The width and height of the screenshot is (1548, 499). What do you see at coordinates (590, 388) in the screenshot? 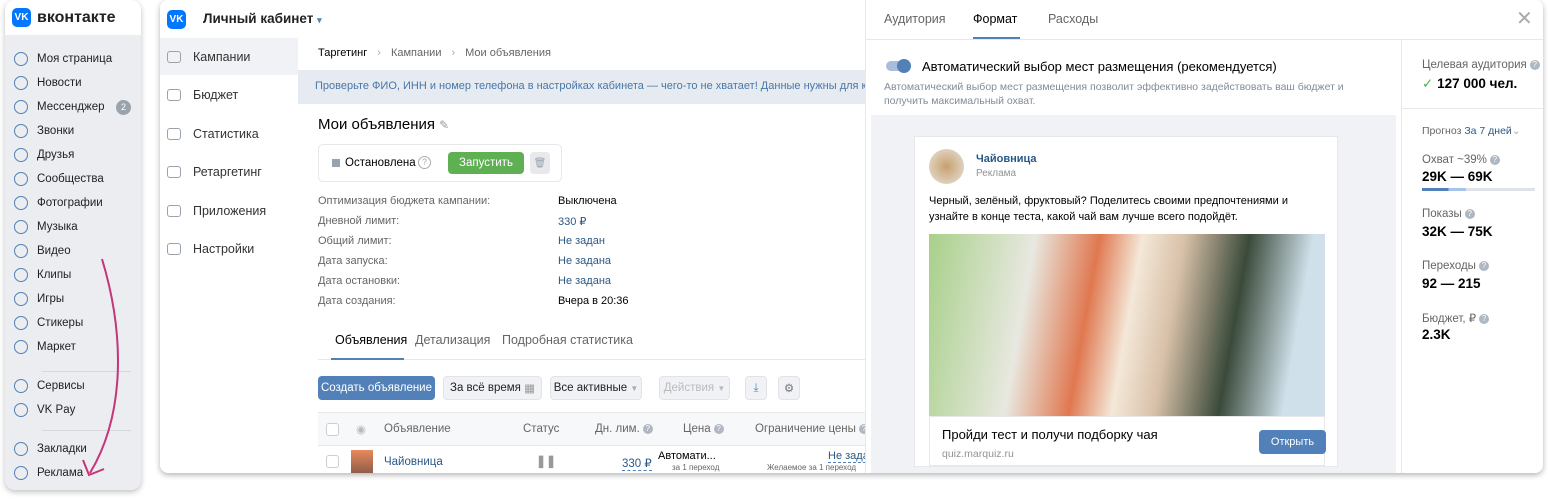
I see `filter-label: Все активные` at bounding box center [590, 388].